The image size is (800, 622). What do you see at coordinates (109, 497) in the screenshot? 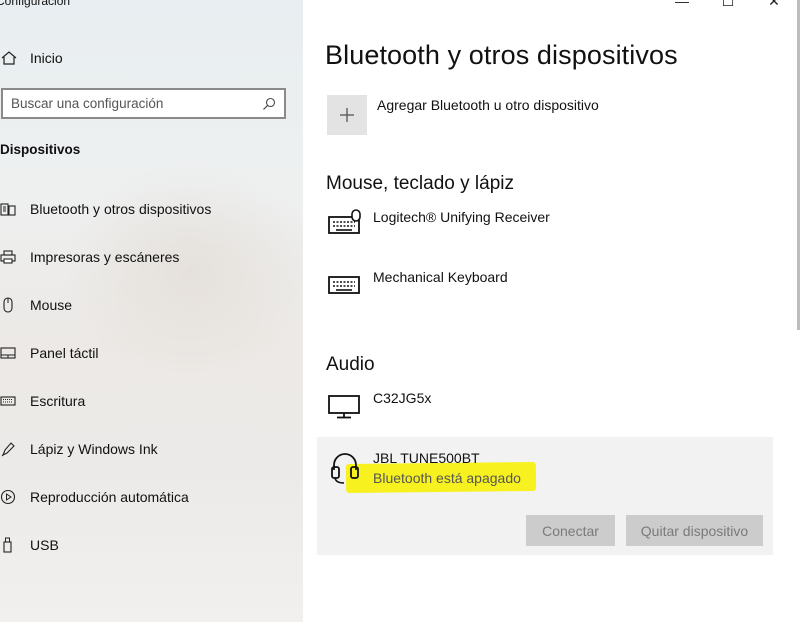
I see `sidebar-item-label: Reproducción automática` at bounding box center [109, 497].